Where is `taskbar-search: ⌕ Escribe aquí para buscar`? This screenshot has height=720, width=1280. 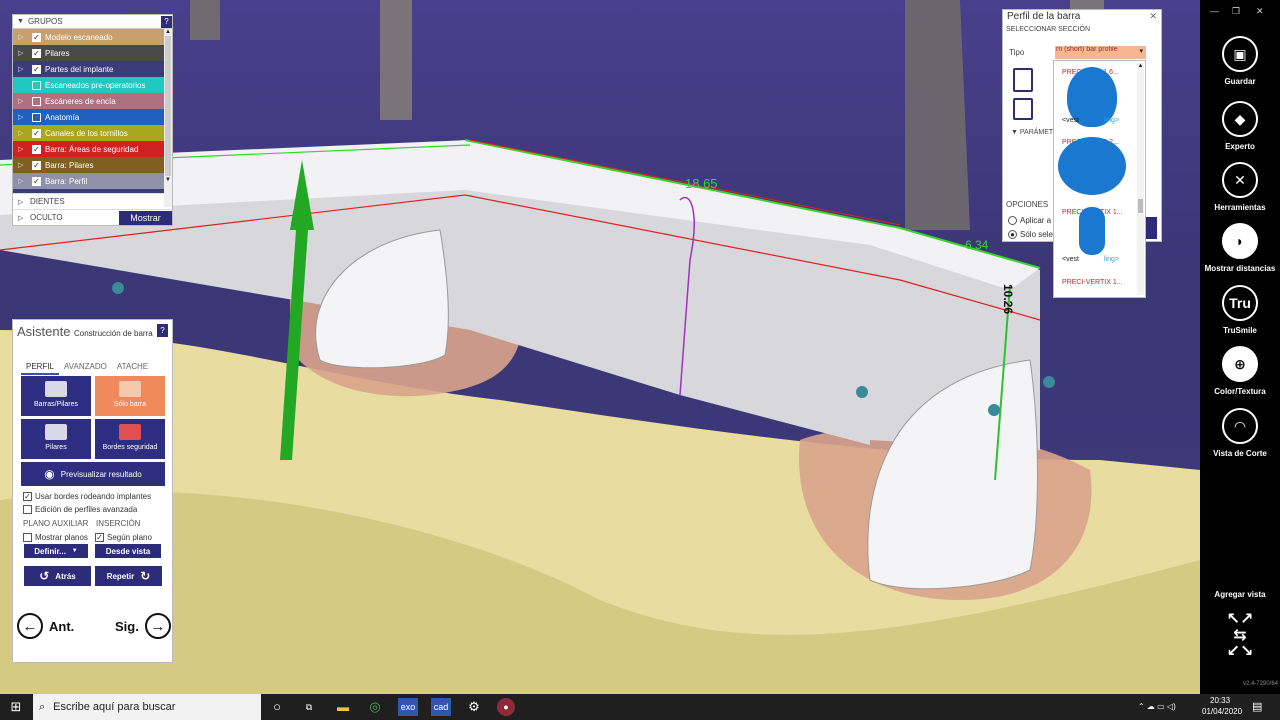
taskbar-search: ⌕ Escribe aquí para buscar is located at coordinates (147, 707).